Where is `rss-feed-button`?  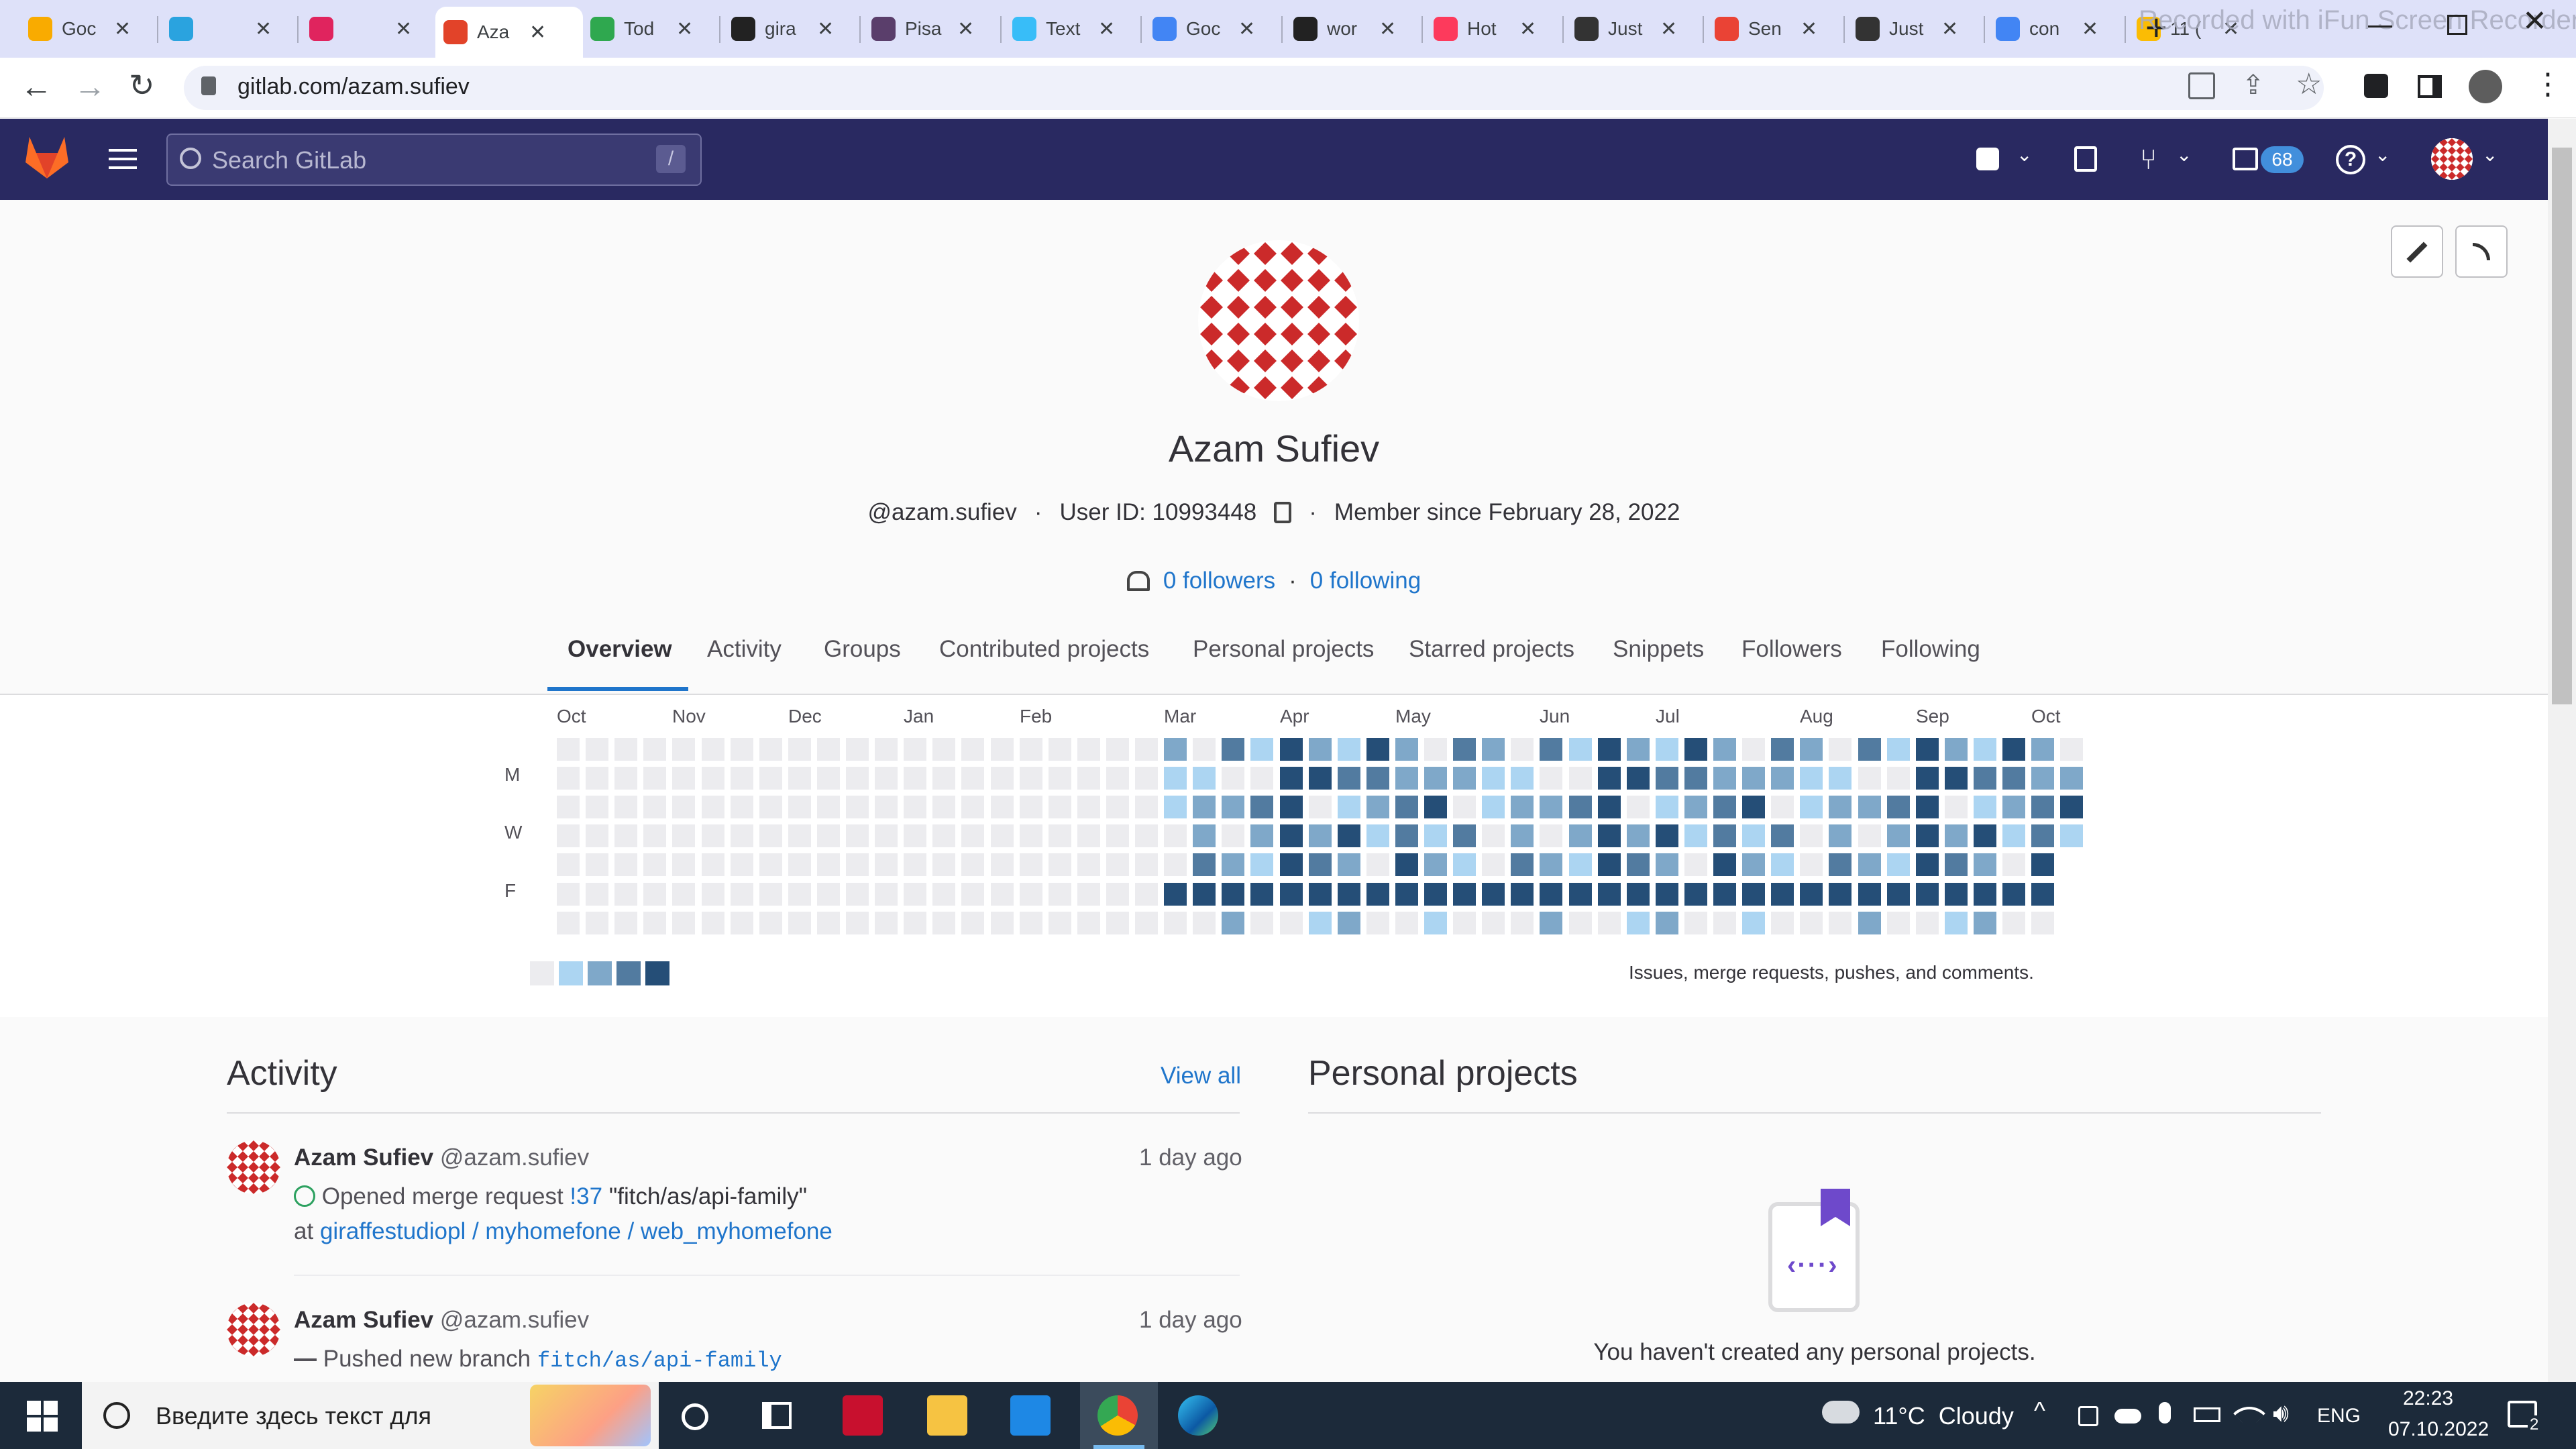
rss-feed-button is located at coordinates (2481, 251).